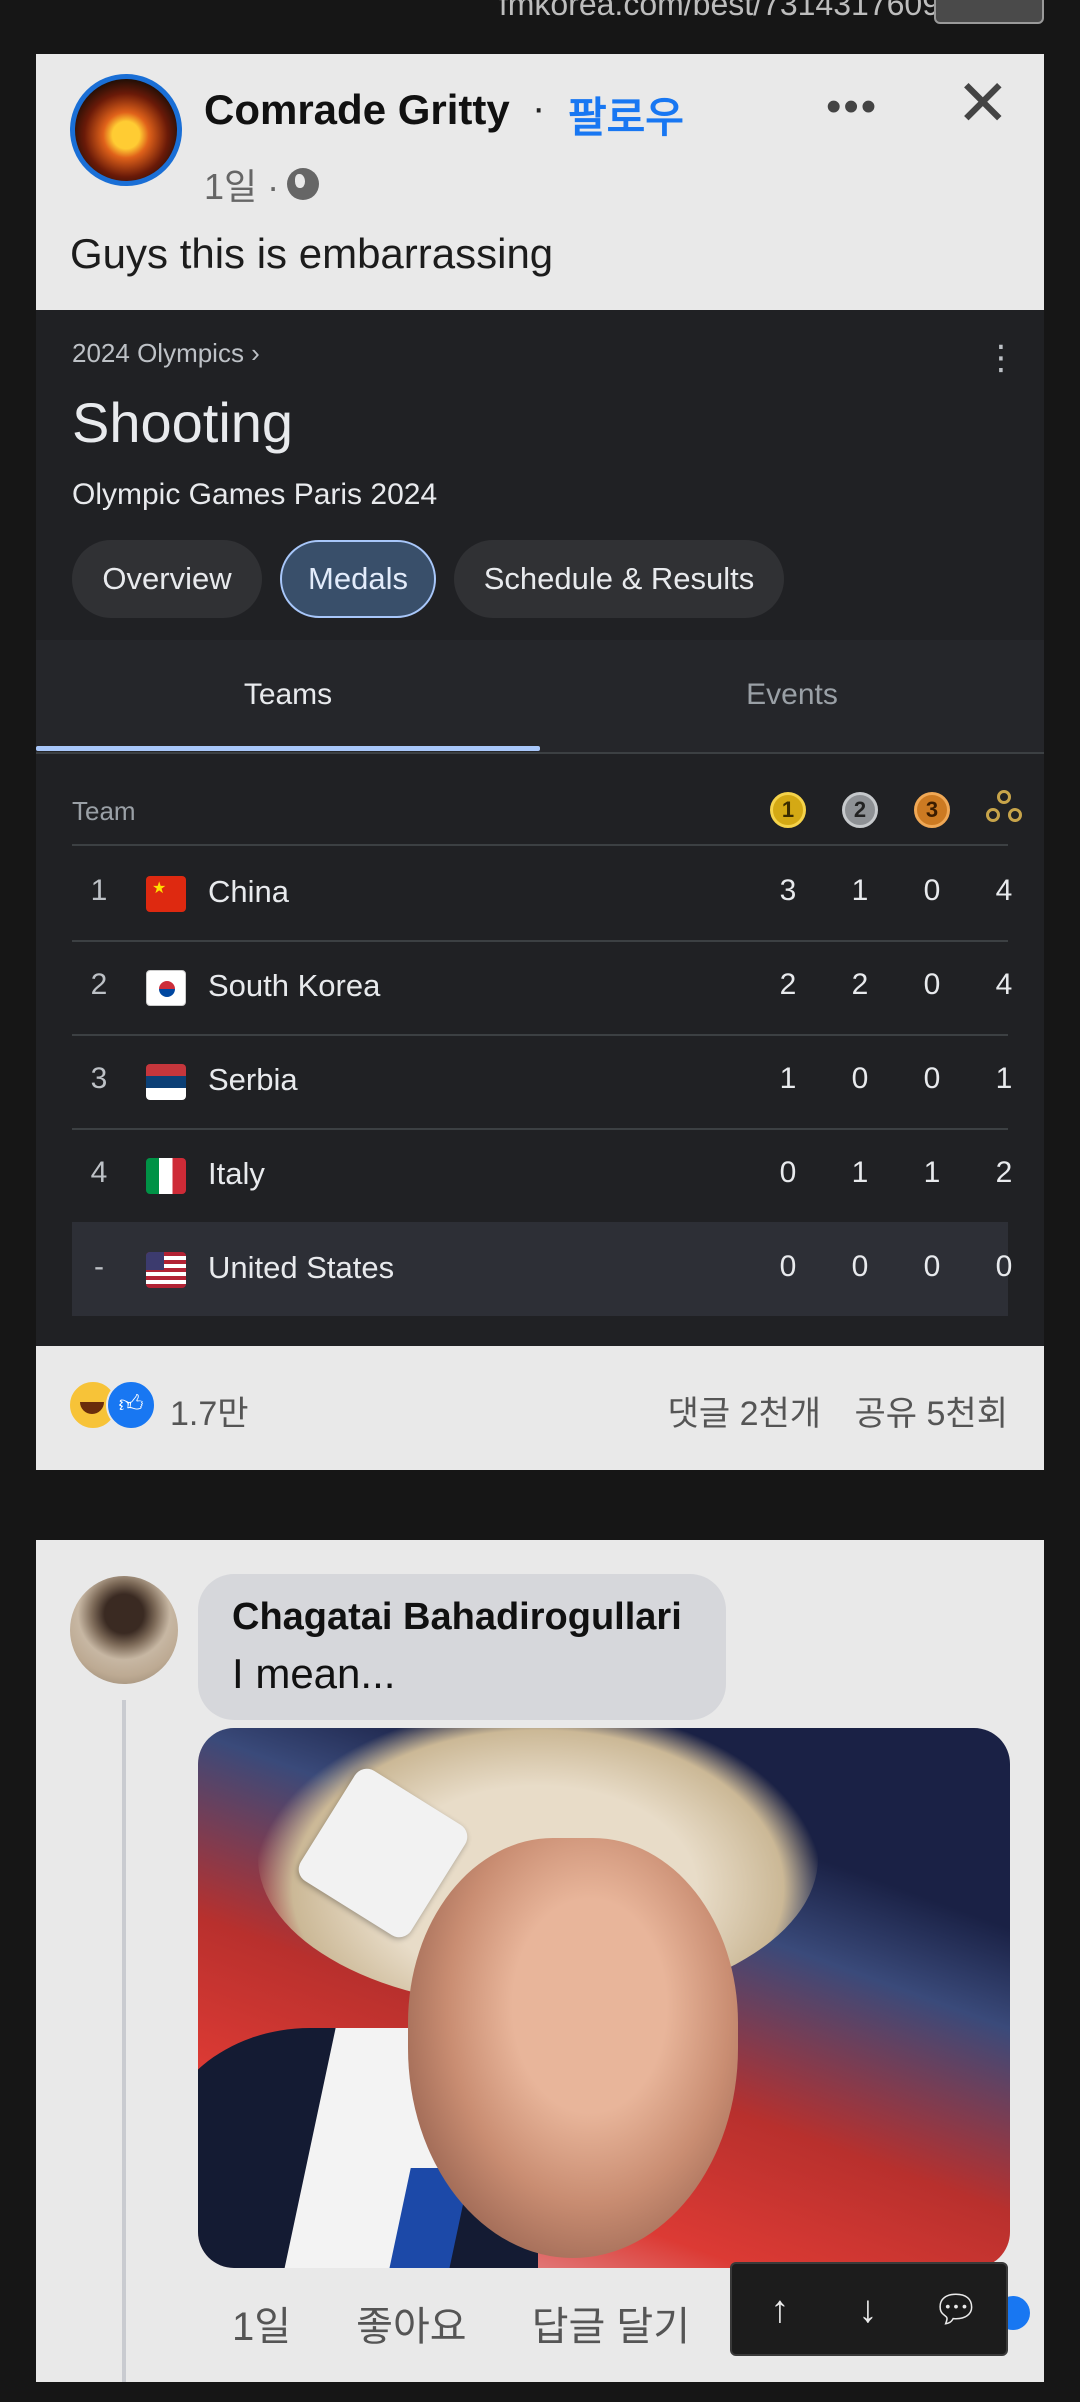 Image resolution: width=1080 pixels, height=2402 pixels. Describe the element at coordinates (788, 890) in the screenshot. I see `row-gold: 3` at that location.